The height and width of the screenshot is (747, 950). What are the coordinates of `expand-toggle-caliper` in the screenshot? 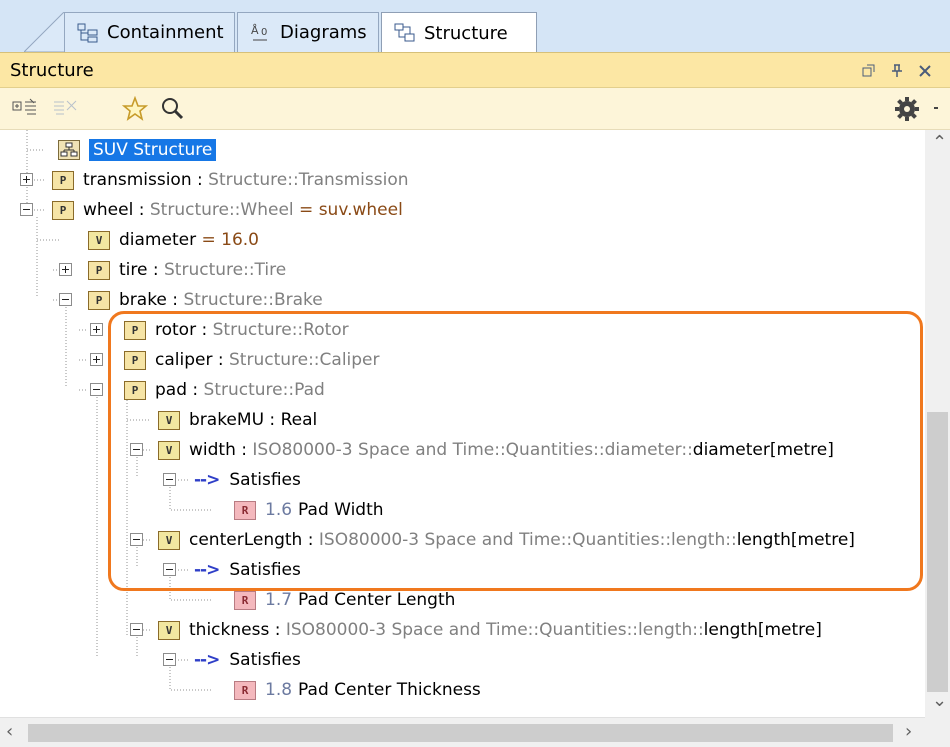 It's located at (96, 359).